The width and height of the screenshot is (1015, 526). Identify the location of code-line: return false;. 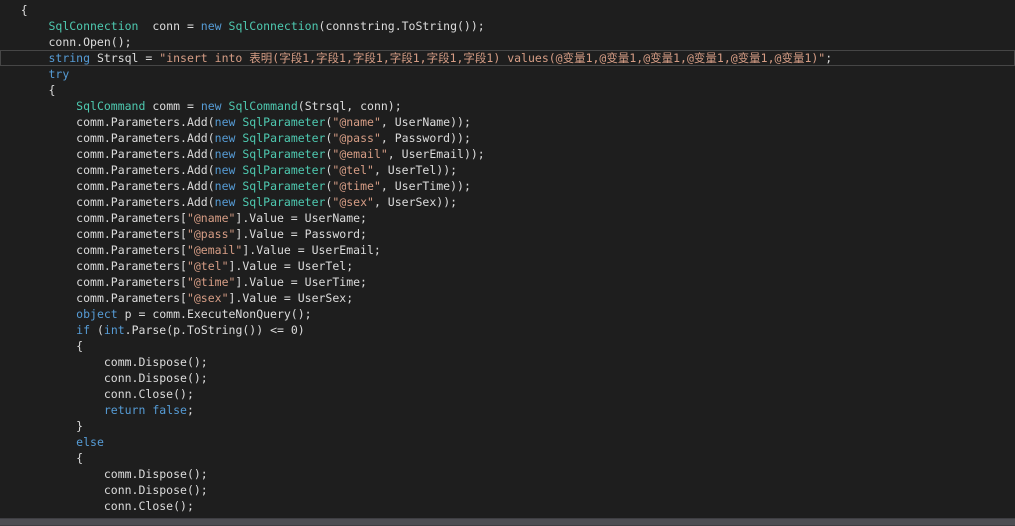
(507, 410).